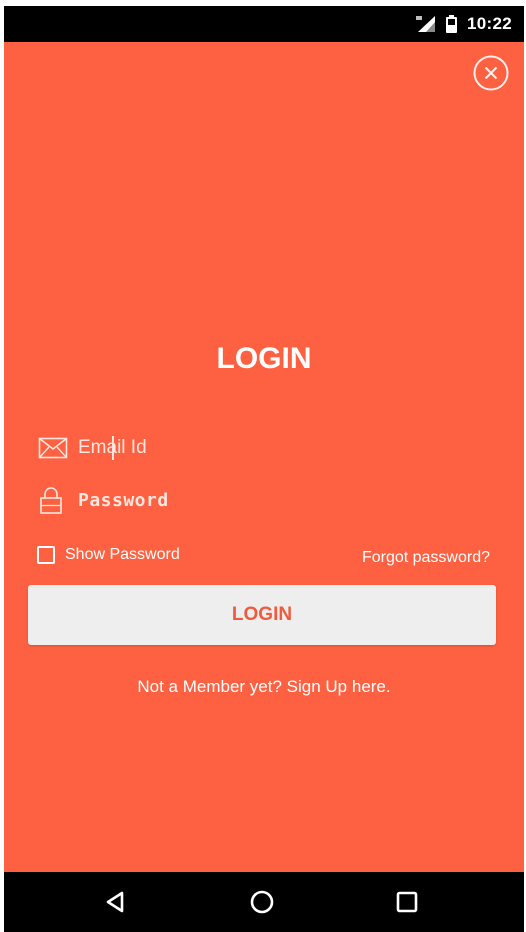 The height and width of the screenshot is (932, 526). What do you see at coordinates (113, 448) in the screenshot?
I see `text-caret` at bounding box center [113, 448].